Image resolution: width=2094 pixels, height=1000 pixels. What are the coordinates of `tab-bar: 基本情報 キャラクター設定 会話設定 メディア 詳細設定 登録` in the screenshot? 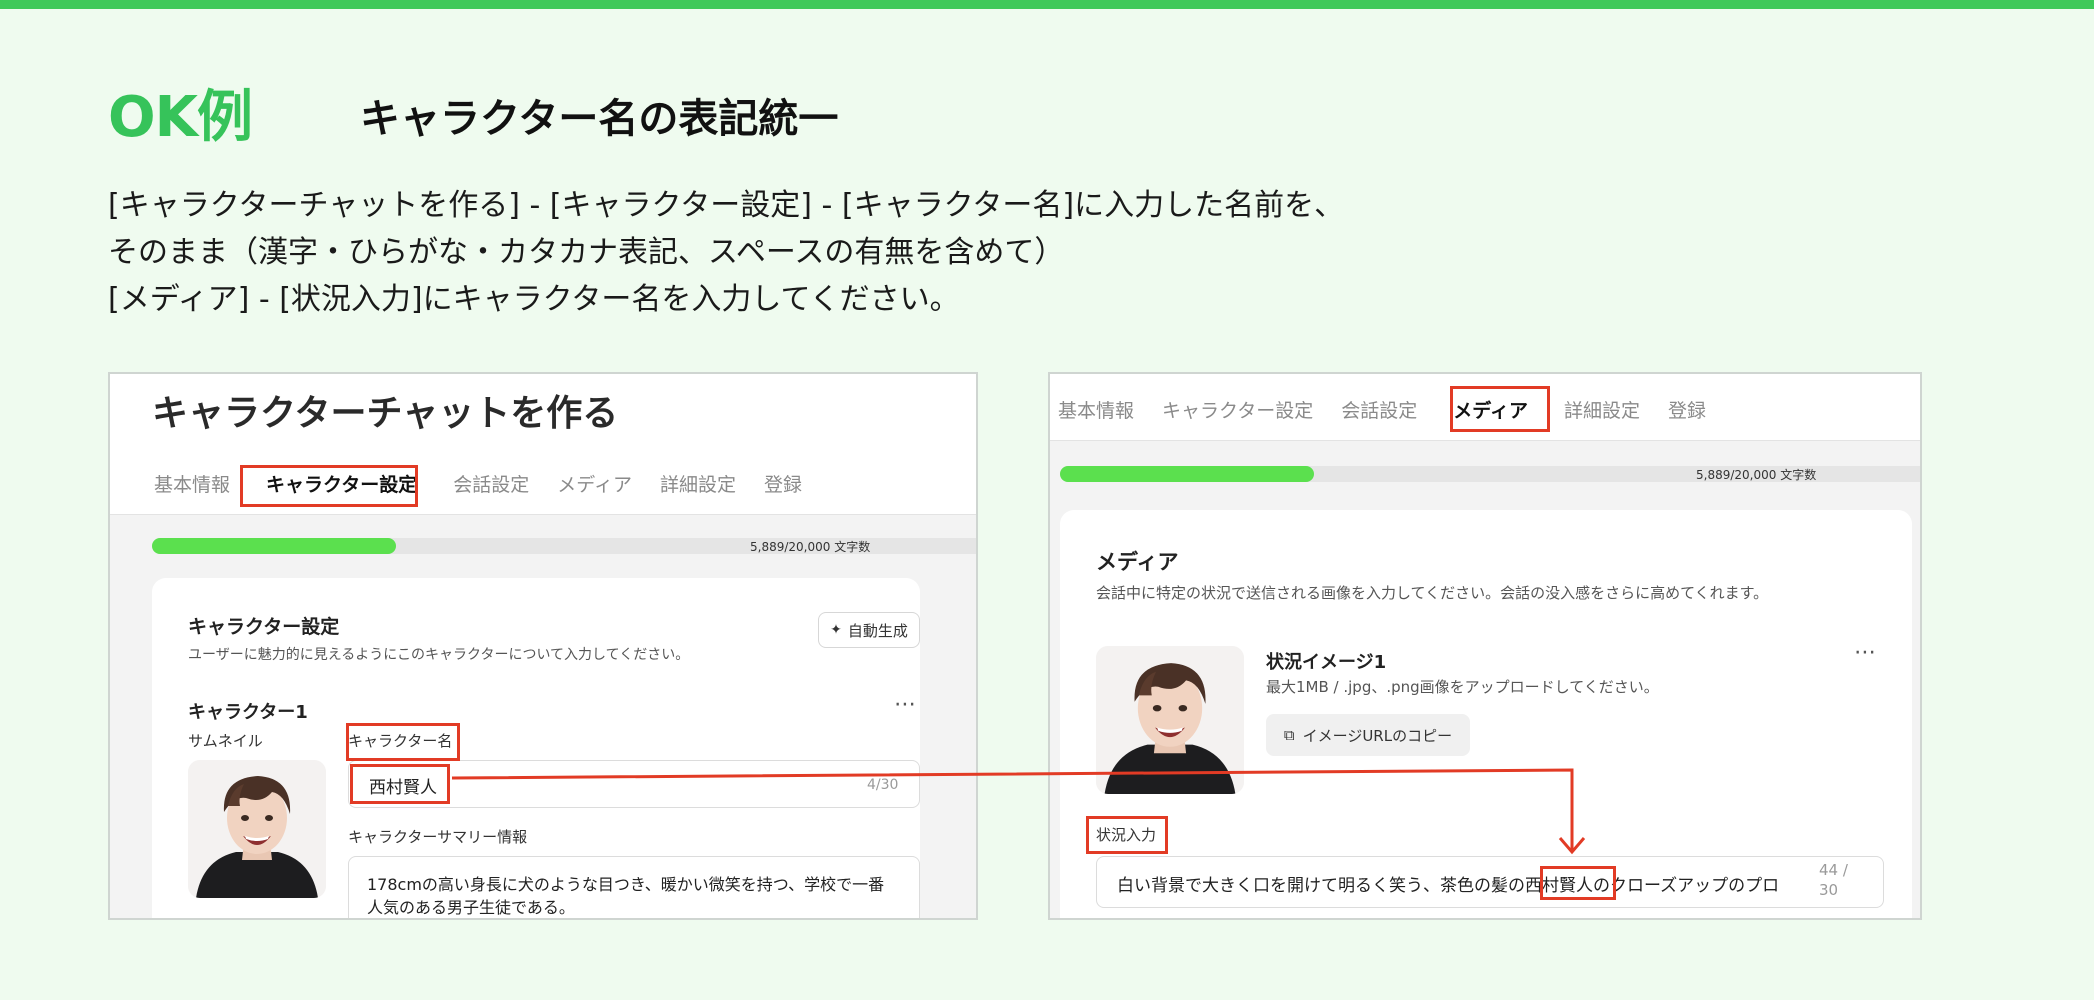 It's located at (1385, 422).